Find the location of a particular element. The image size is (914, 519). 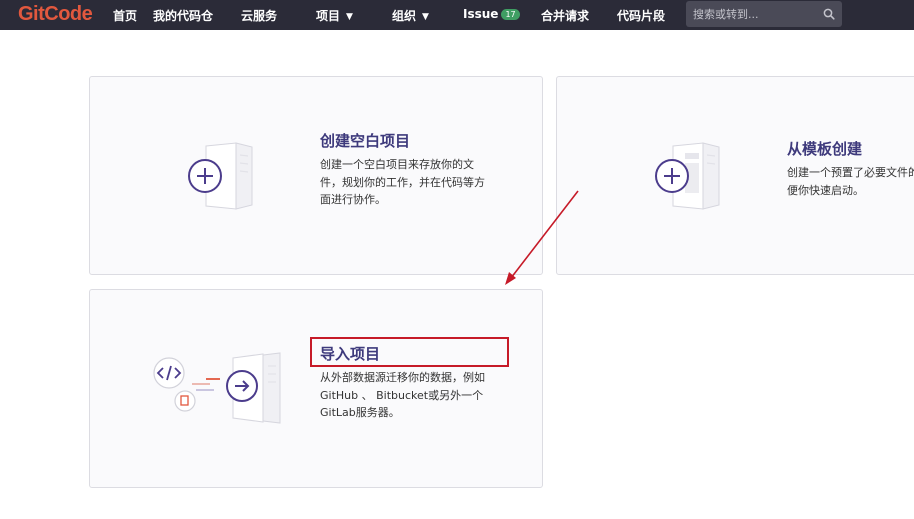

card-desc-blank: 创建一个空白项目来存放你的文 件，规划你的工作，并在代码等方 面进行协作。 is located at coordinates (402, 182).